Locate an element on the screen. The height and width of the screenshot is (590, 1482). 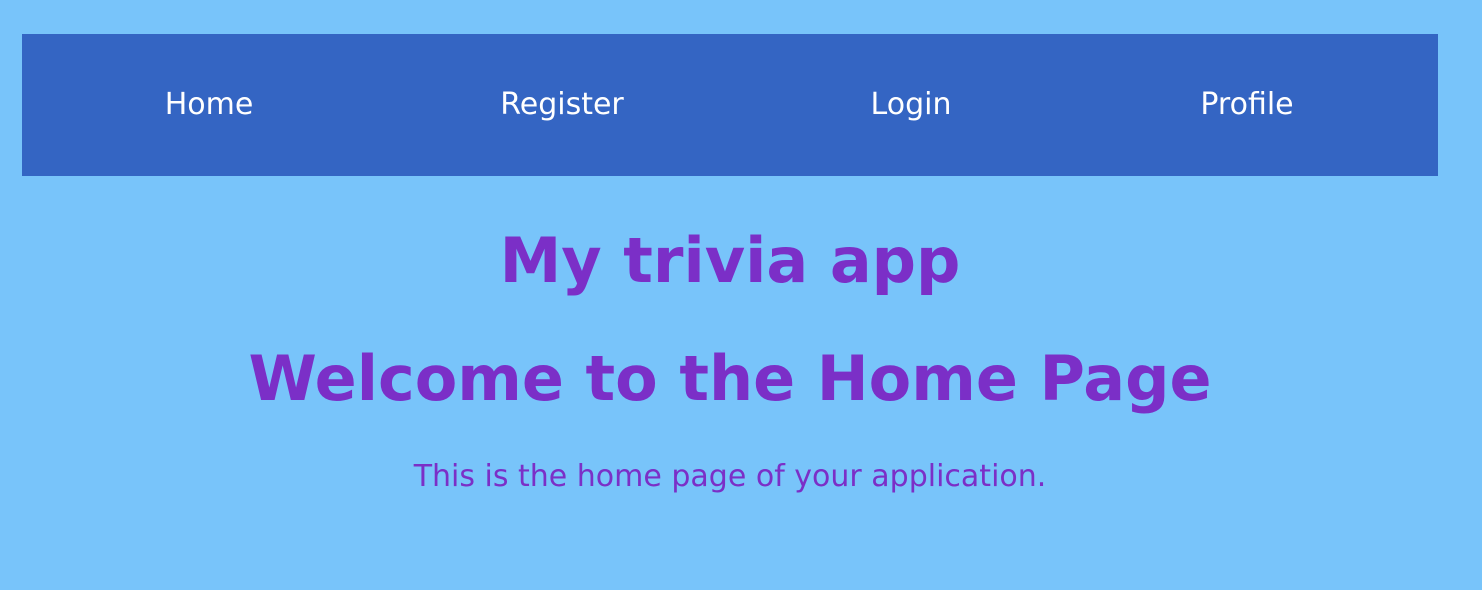
nav-link-login: Login is located at coordinates (911, 105).